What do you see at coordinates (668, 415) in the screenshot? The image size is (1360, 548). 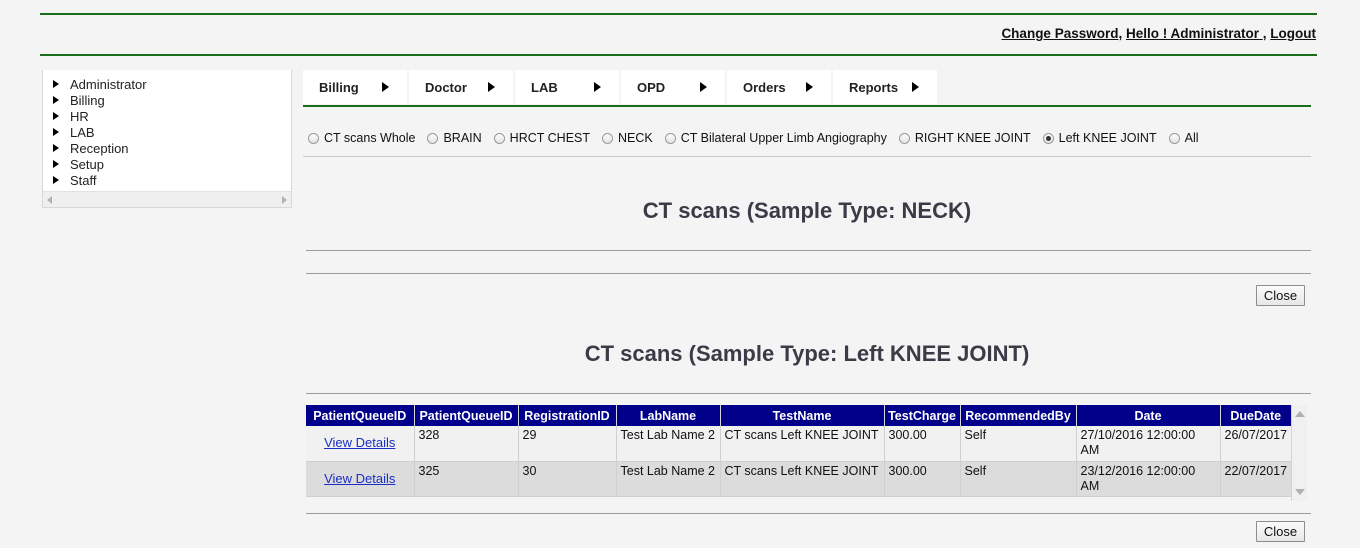 I see `column-header-labname: LabName` at bounding box center [668, 415].